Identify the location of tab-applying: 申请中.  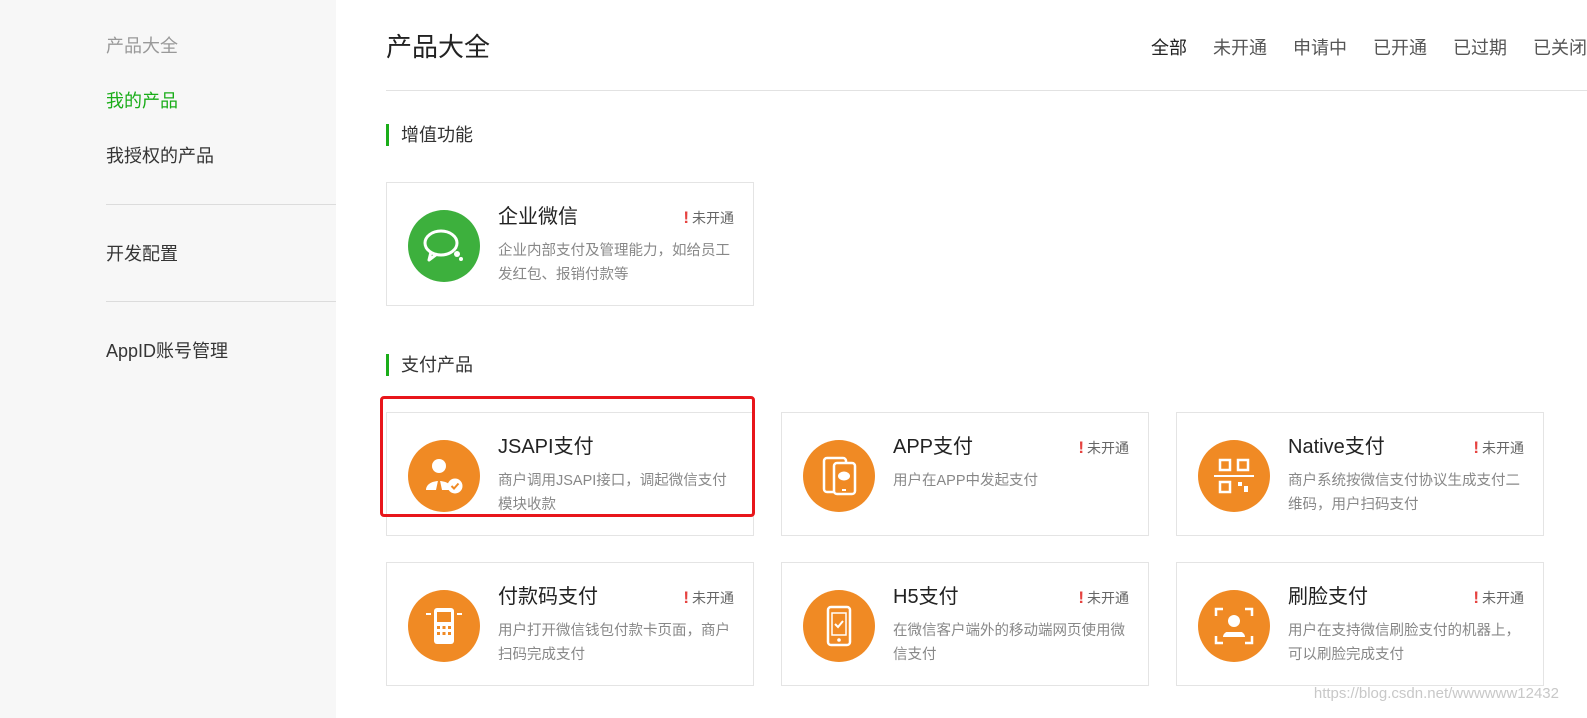
(1320, 48).